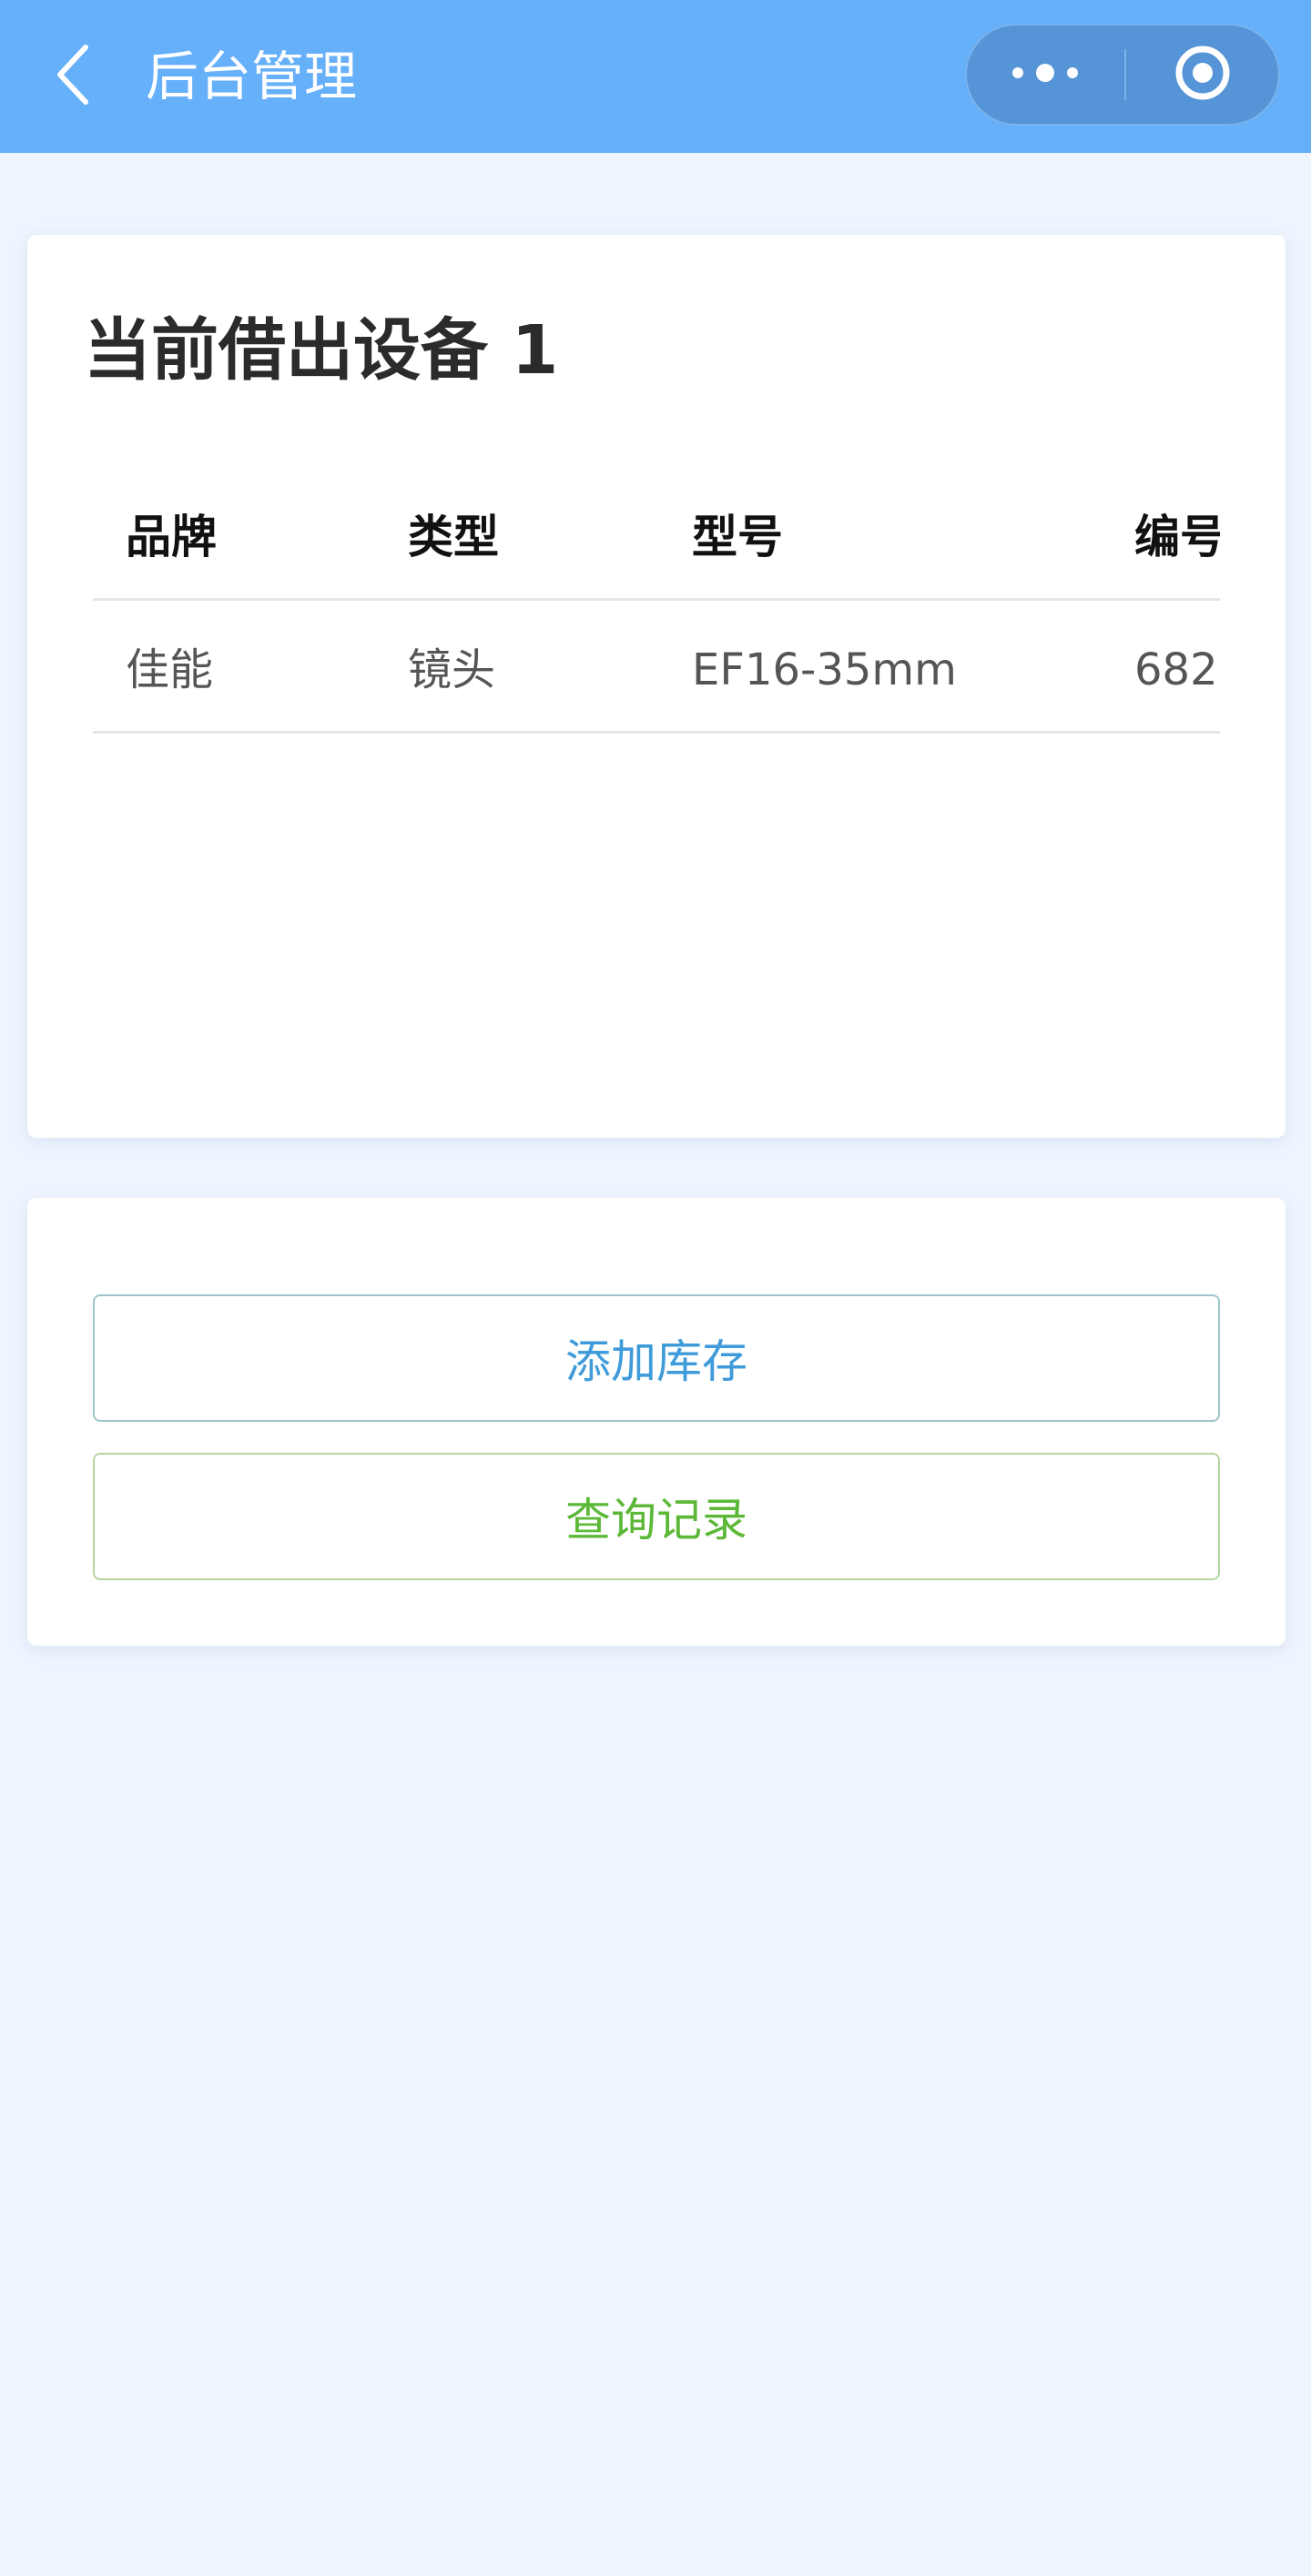 The image size is (1311, 2576). I want to click on more-button, so click(1045, 74).